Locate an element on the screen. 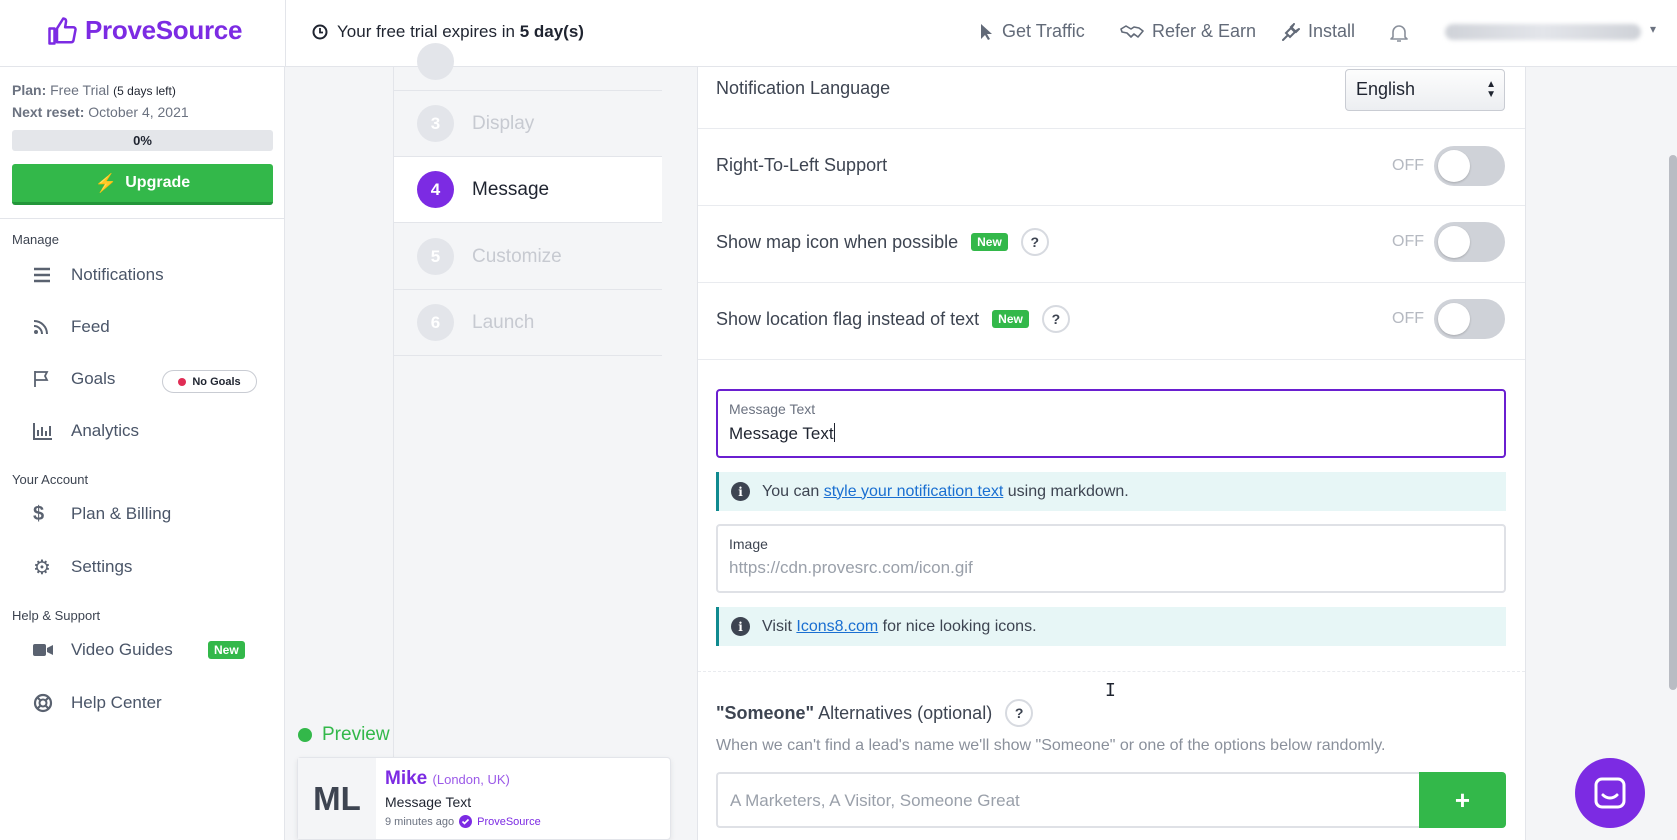  logo: ProveSource is located at coordinates (144, 30).